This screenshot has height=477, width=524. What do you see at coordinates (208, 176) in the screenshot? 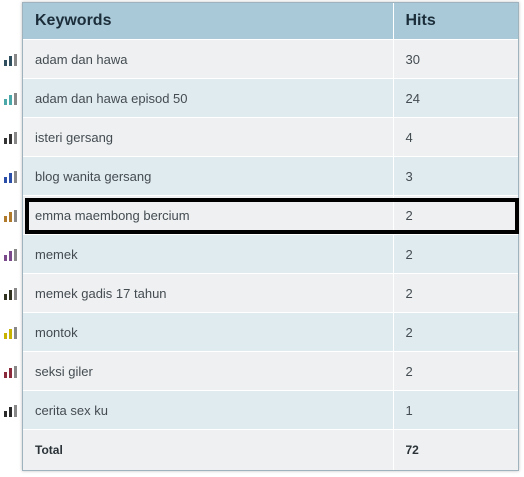
I see `keyword-cell: blog wanita gersang` at bounding box center [208, 176].